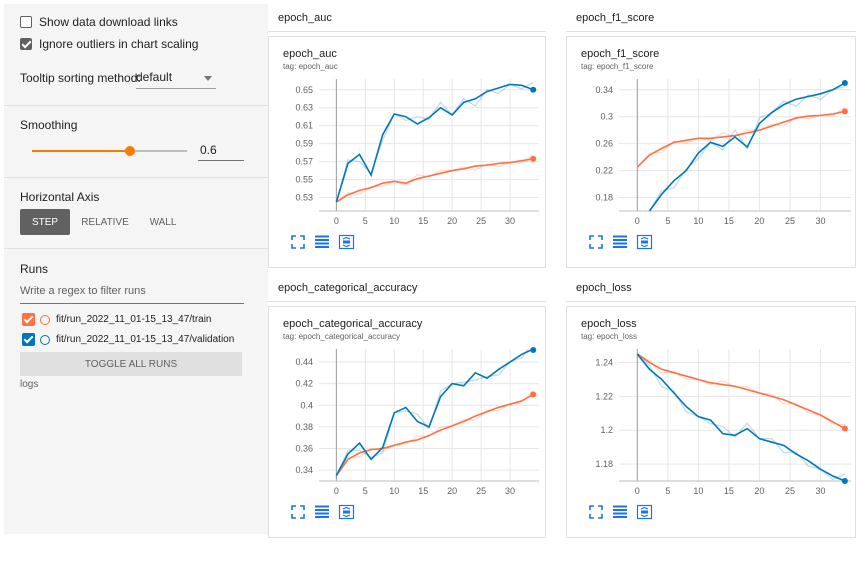 The width and height of the screenshot is (860, 570). Describe the element at coordinates (105, 222) in the screenshot. I see `axis-relative-button: RELATIVE` at that location.